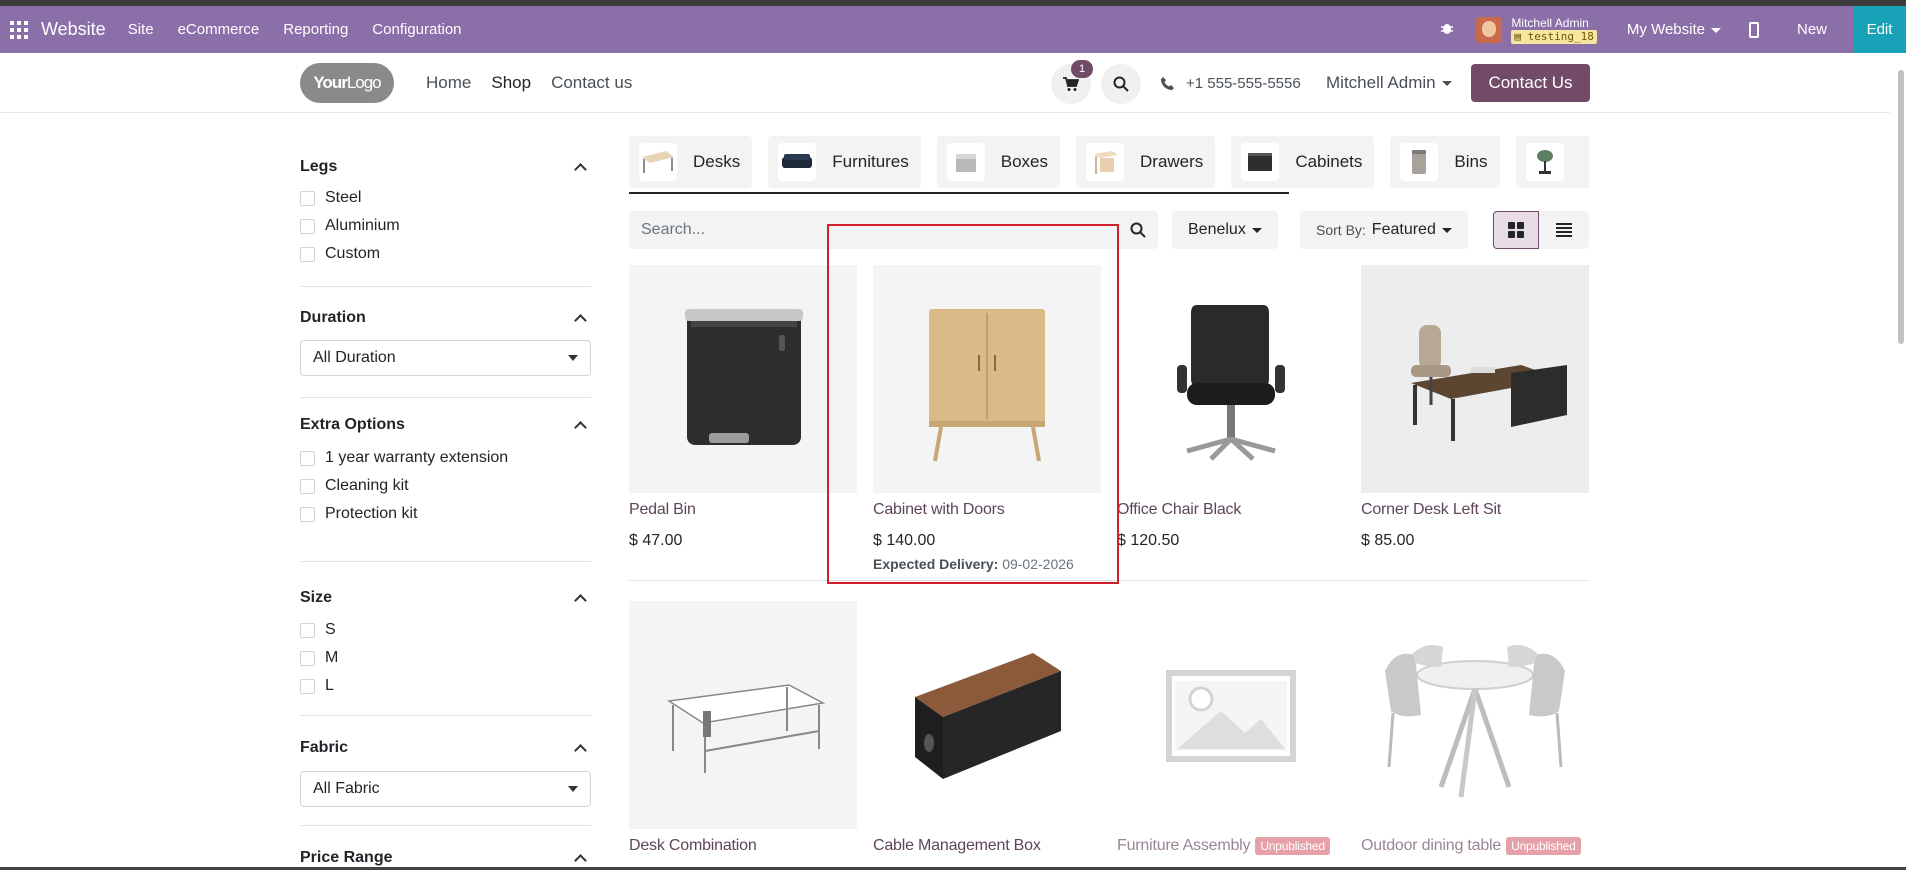 The width and height of the screenshot is (1906, 871). What do you see at coordinates (445, 458) in the screenshot?
I see `filter-option-warranty: 1 year warranty extension` at bounding box center [445, 458].